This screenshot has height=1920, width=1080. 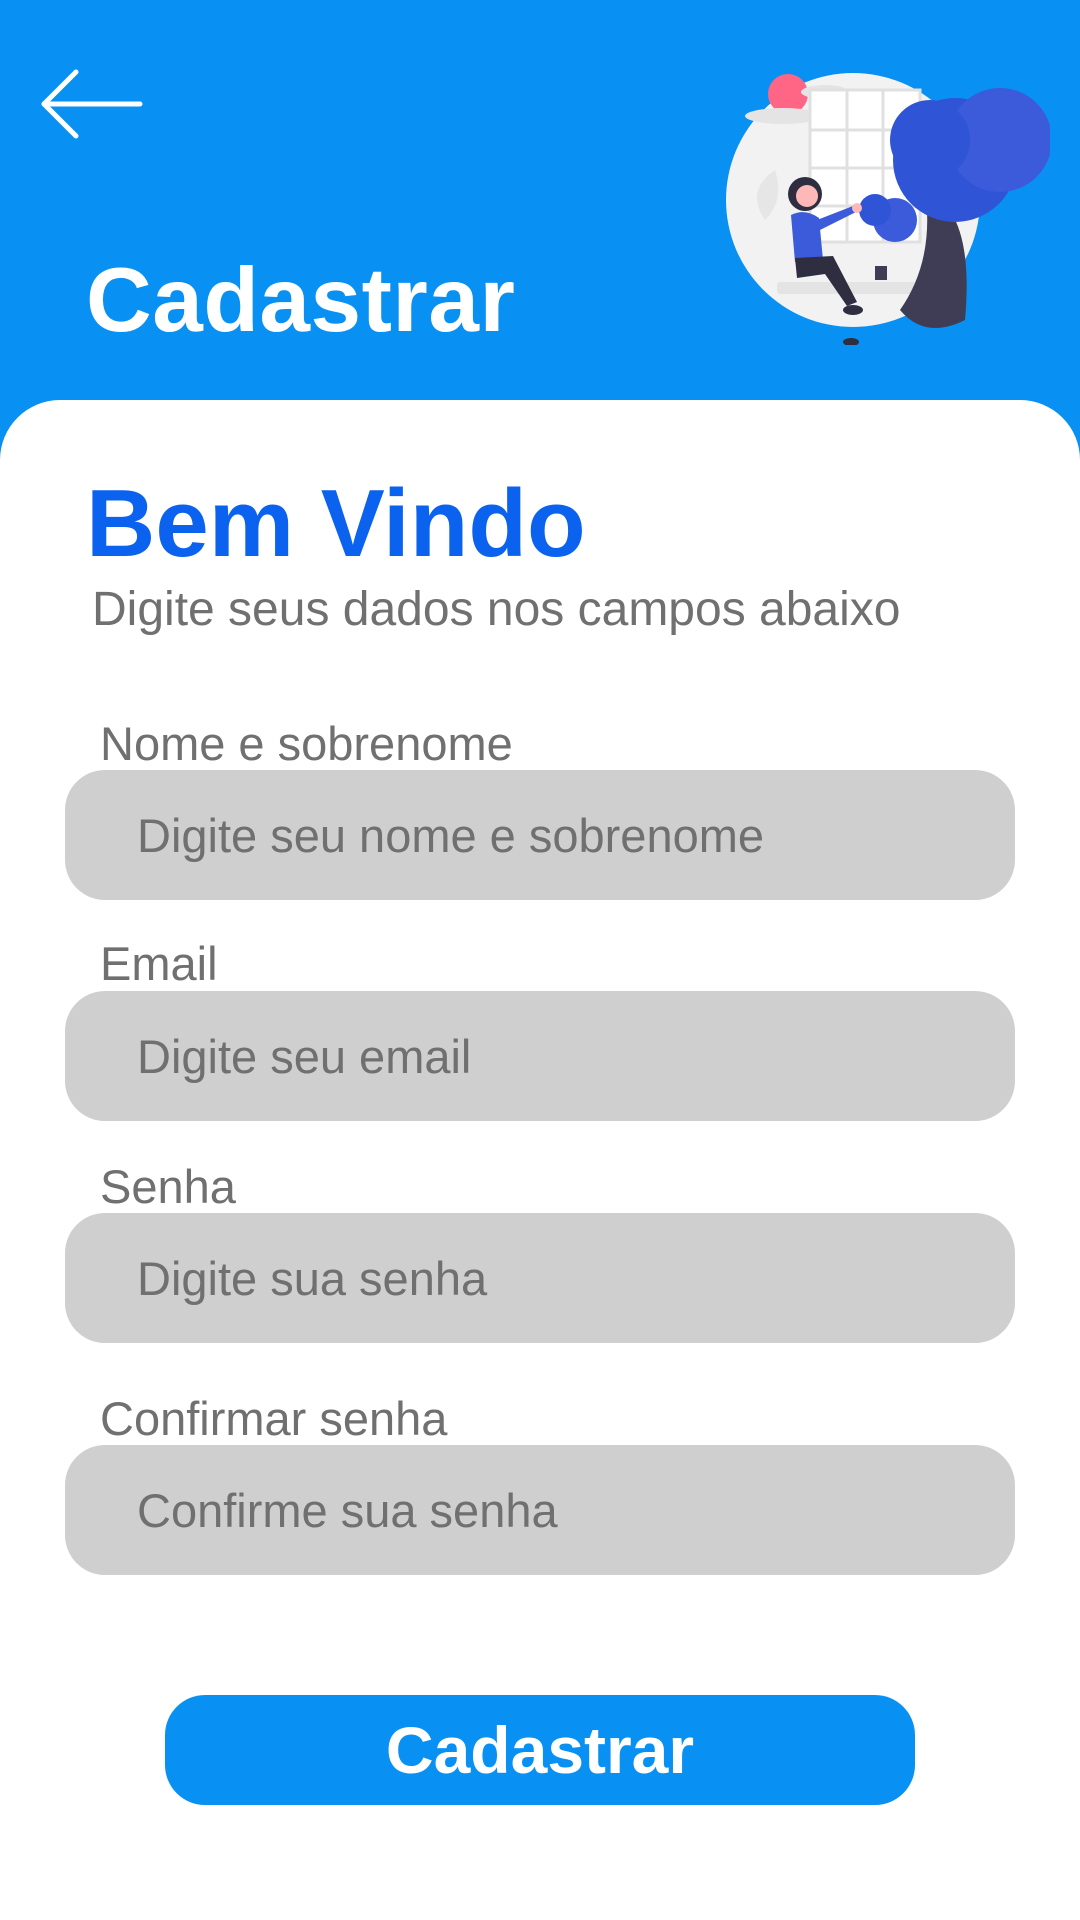 What do you see at coordinates (540, 1750) in the screenshot?
I see `submit-button: Cadastrar` at bounding box center [540, 1750].